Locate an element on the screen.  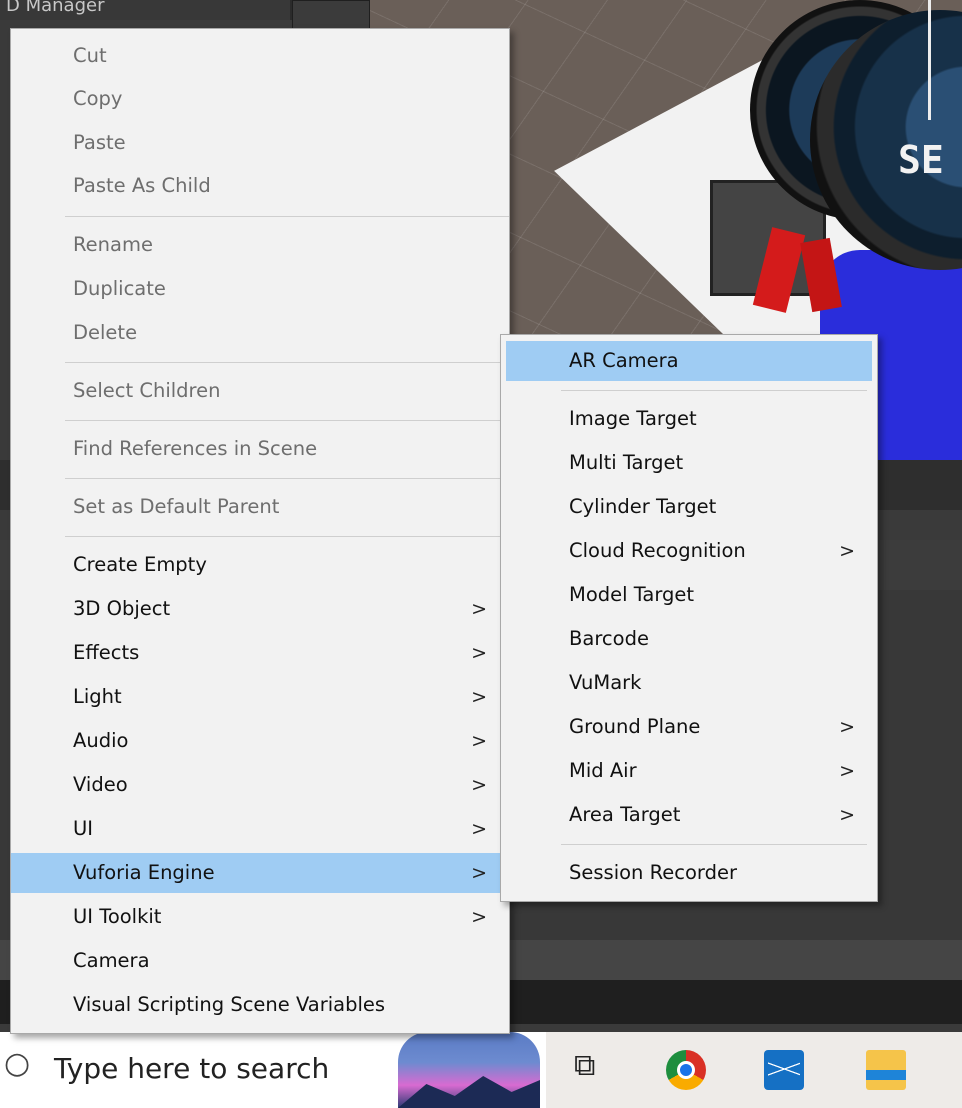
menu-item-label: UI Toolkit is located at coordinates (117, 916).